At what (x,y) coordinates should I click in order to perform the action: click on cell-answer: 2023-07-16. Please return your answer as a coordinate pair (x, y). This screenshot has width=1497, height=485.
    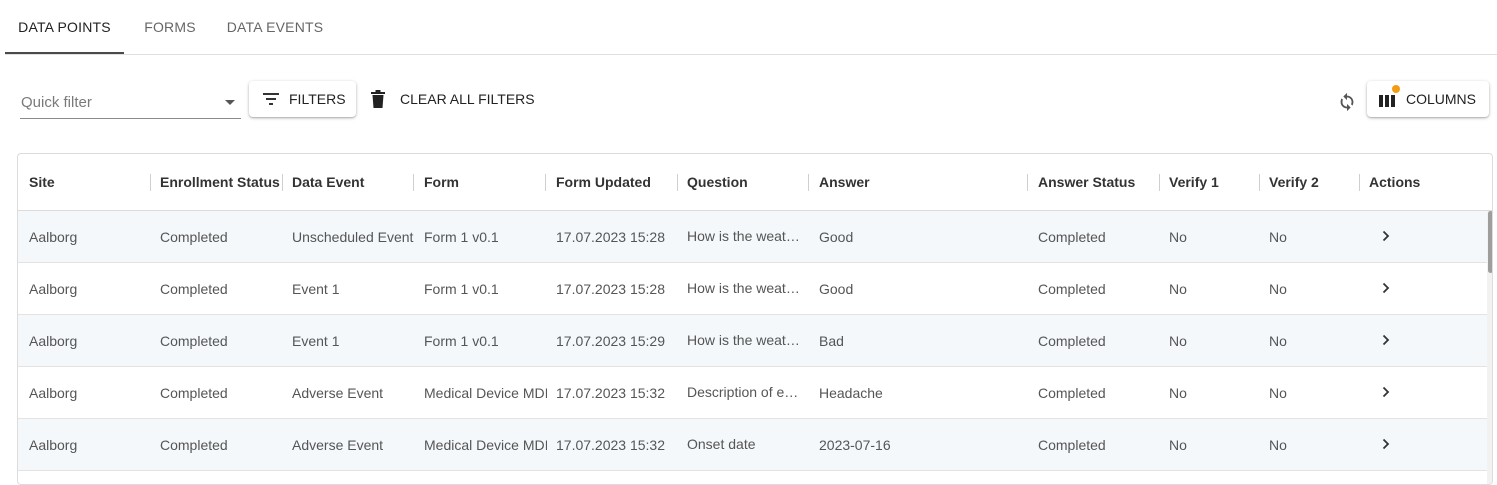
    Looking at the image, I should click on (855, 444).